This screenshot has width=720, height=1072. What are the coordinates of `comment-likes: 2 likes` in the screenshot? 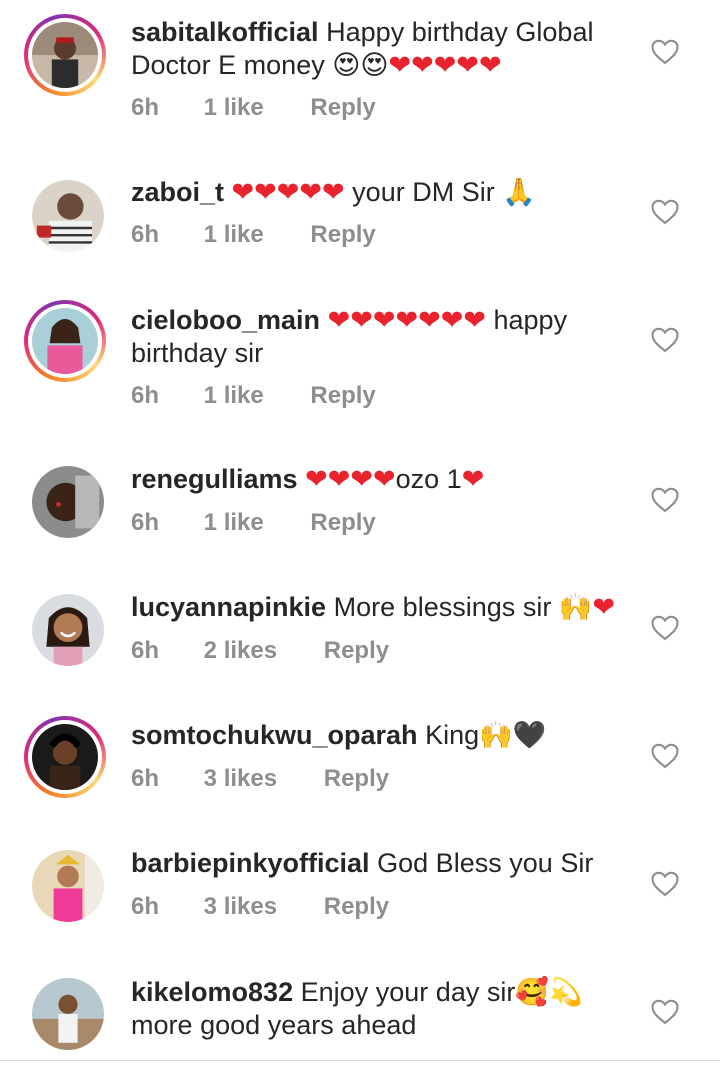 It's located at (240, 651).